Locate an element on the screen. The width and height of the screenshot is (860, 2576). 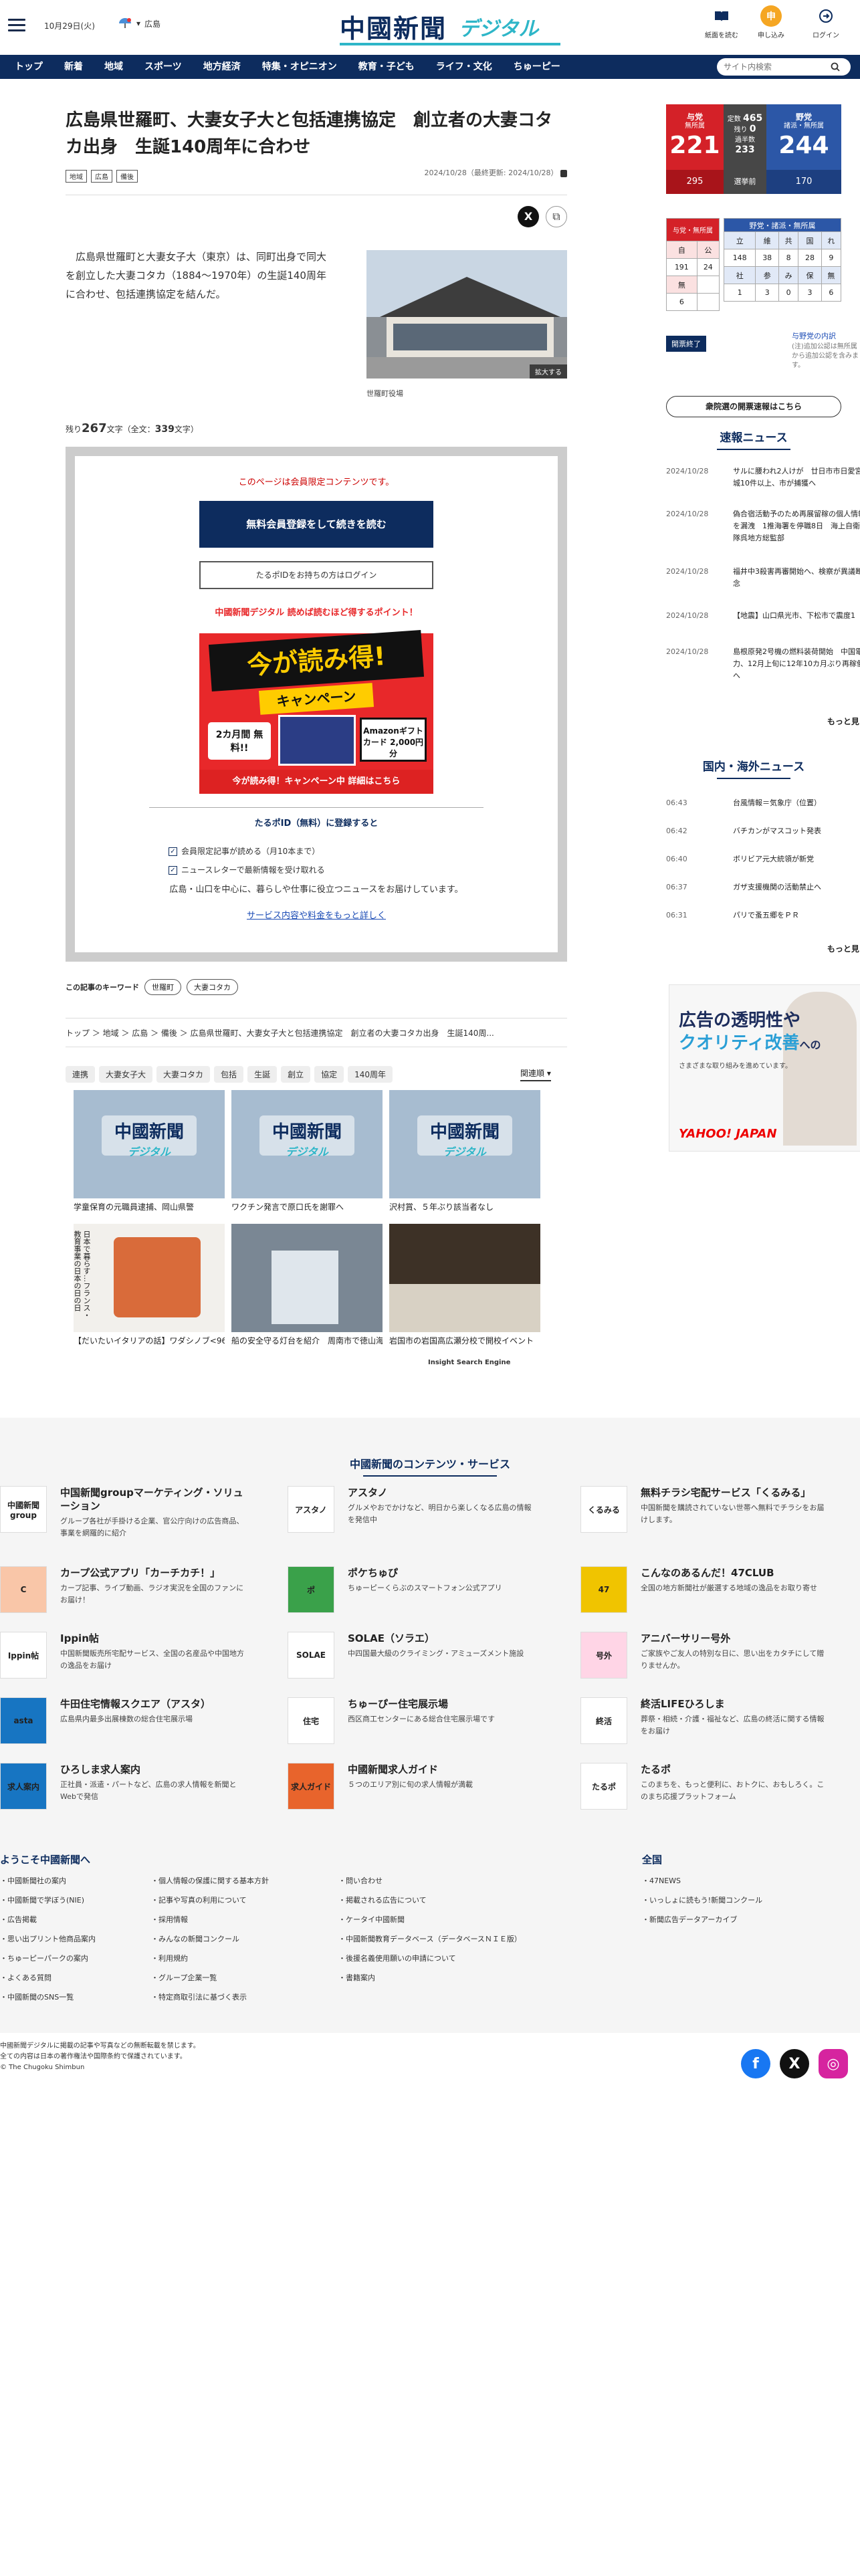
tag-region: 地域 is located at coordinates (76, 176).